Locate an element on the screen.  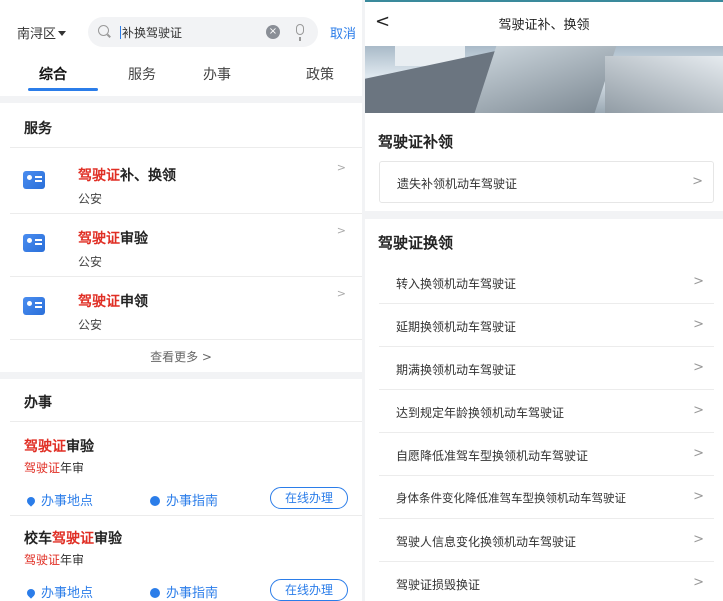
active-tab-indicator is located at coordinates (63, 89).